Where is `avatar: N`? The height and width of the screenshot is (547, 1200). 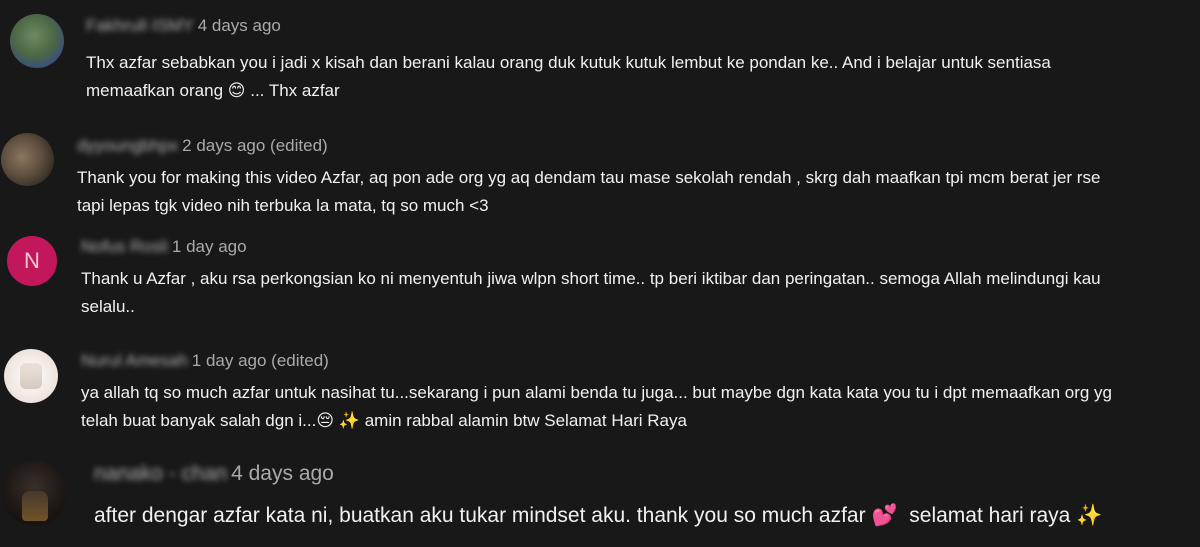
avatar: N is located at coordinates (32, 261).